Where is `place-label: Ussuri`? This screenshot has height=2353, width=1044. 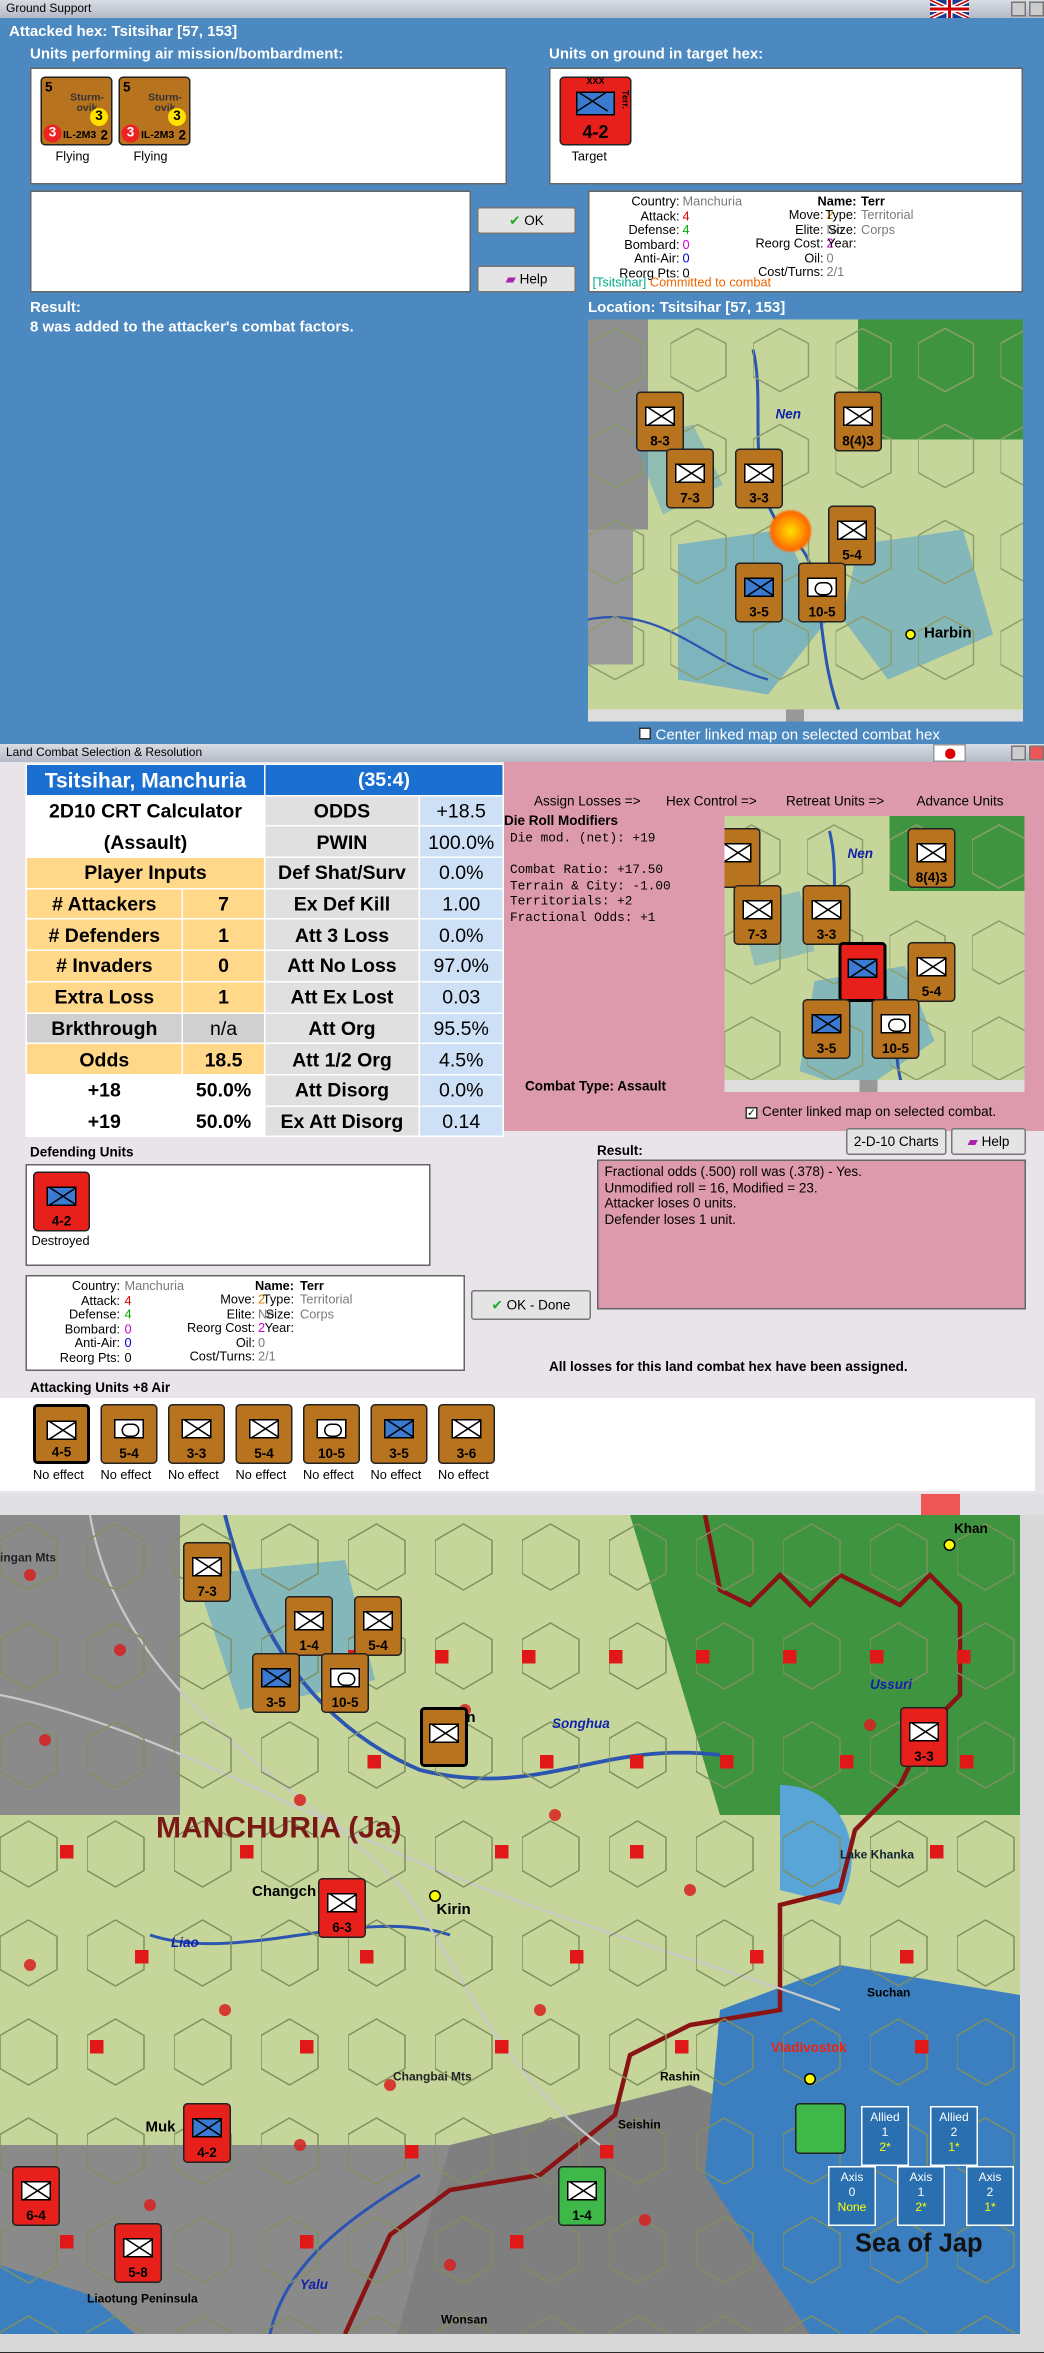 place-label: Ussuri is located at coordinates (891, 1684).